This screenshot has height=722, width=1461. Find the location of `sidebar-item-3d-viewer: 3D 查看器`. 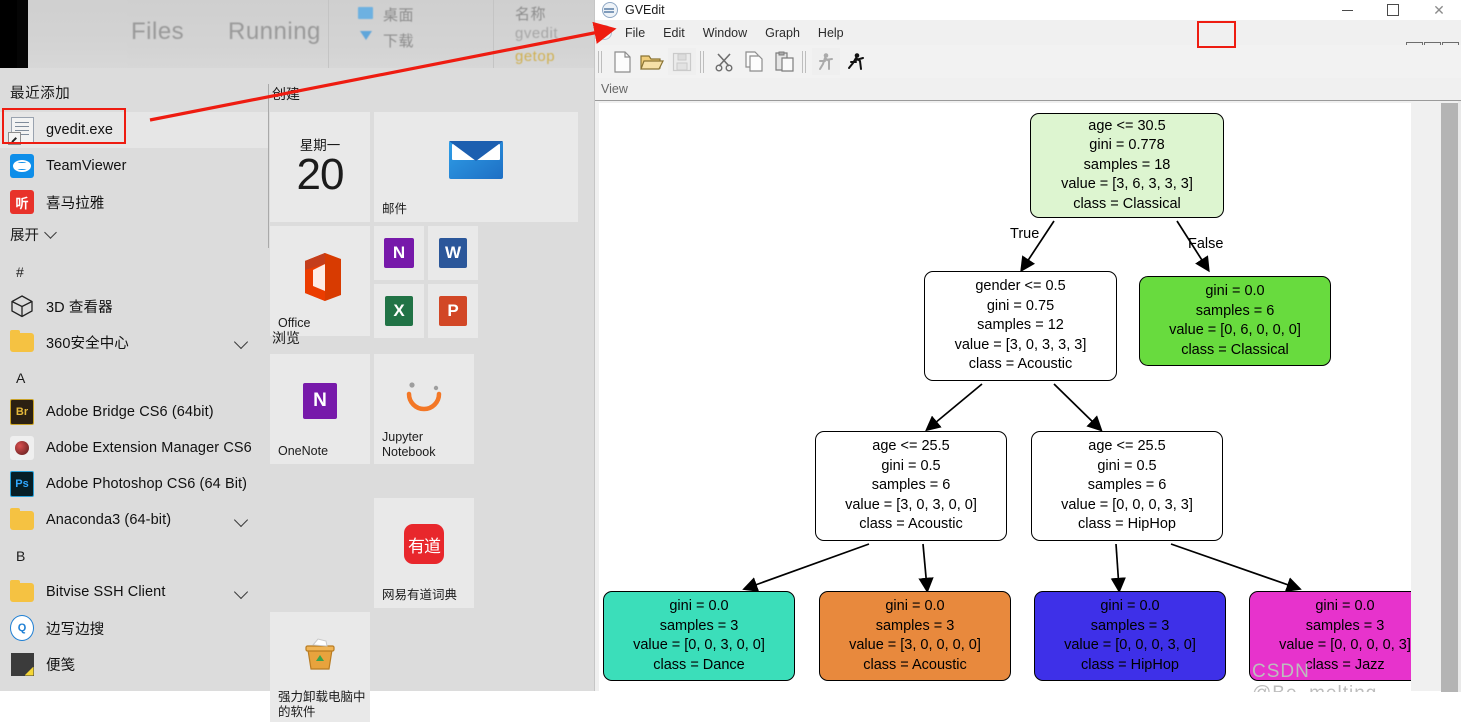

sidebar-item-3d-viewer: 3D 查看器 is located at coordinates (134, 306).